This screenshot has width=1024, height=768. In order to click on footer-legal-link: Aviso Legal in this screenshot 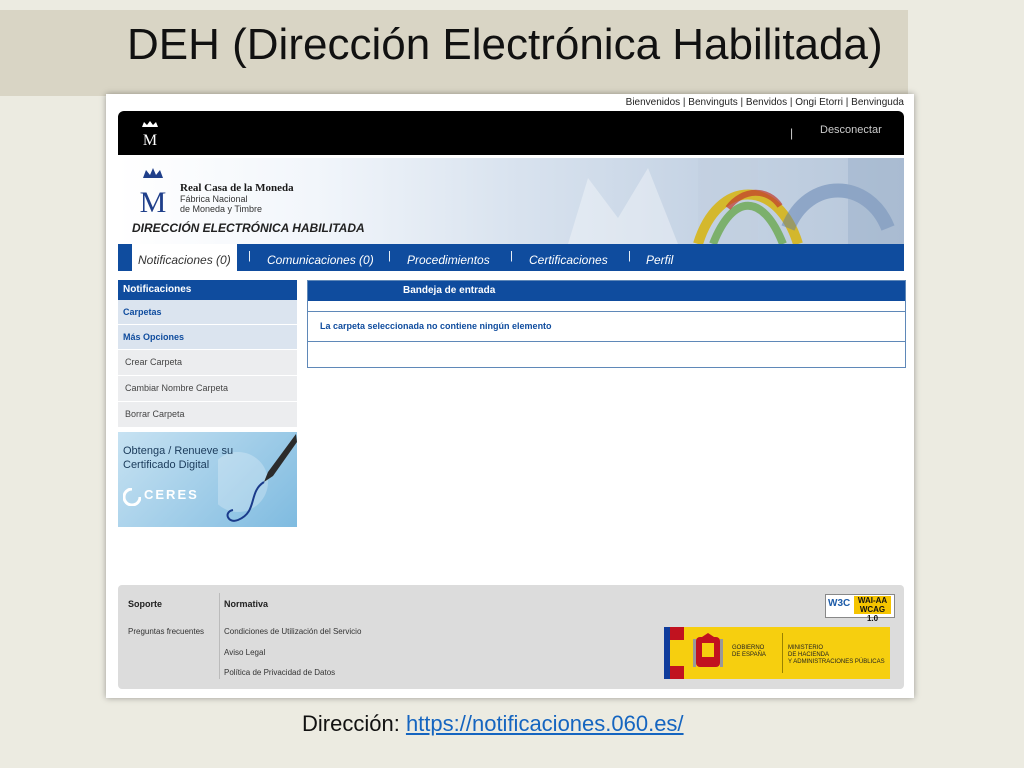, I will do `click(244, 652)`.